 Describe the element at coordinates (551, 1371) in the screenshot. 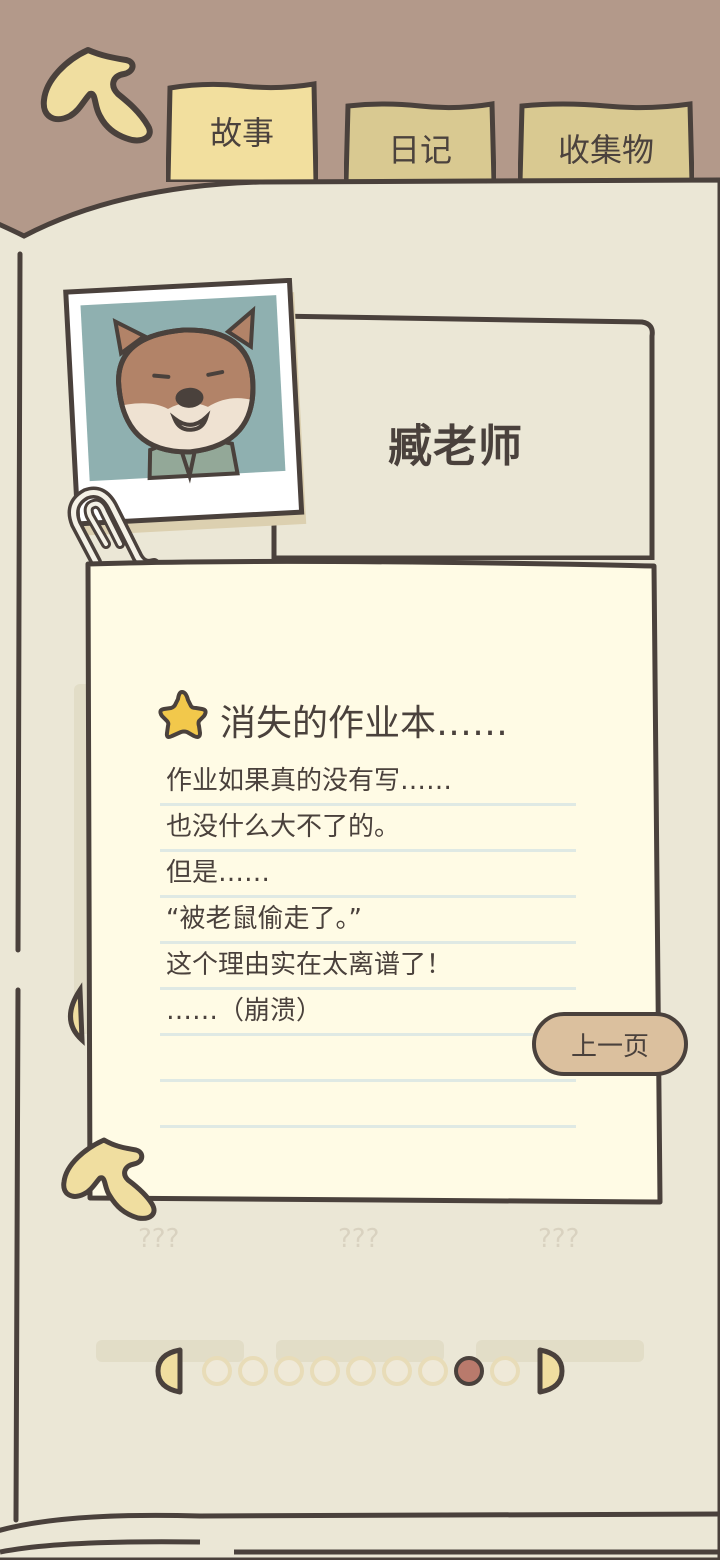

I see `next-arrow-icon` at that location.